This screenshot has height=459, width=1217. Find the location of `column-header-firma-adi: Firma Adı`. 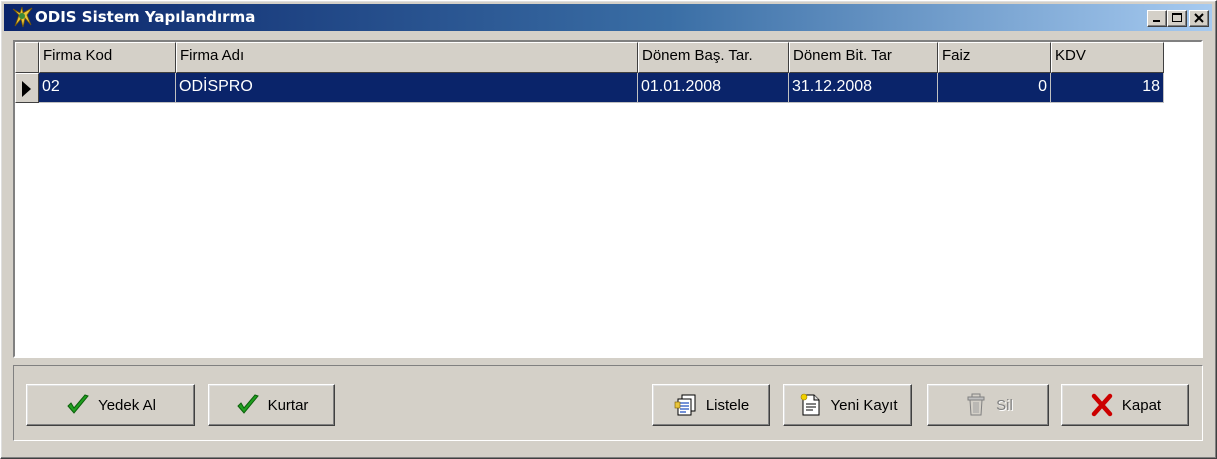

column-header-firma-adi: Firma Adı is located at coordinates (407, 57).